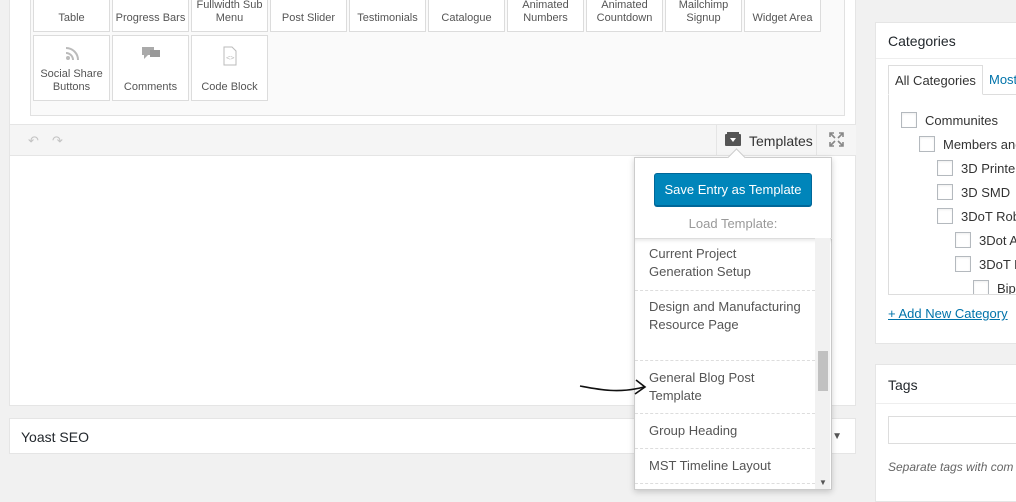  What do you see at coordinates (951, 467) in the screenshot?
I see `tags-hint: Separate tags with com` at bounding box center [951, 467].